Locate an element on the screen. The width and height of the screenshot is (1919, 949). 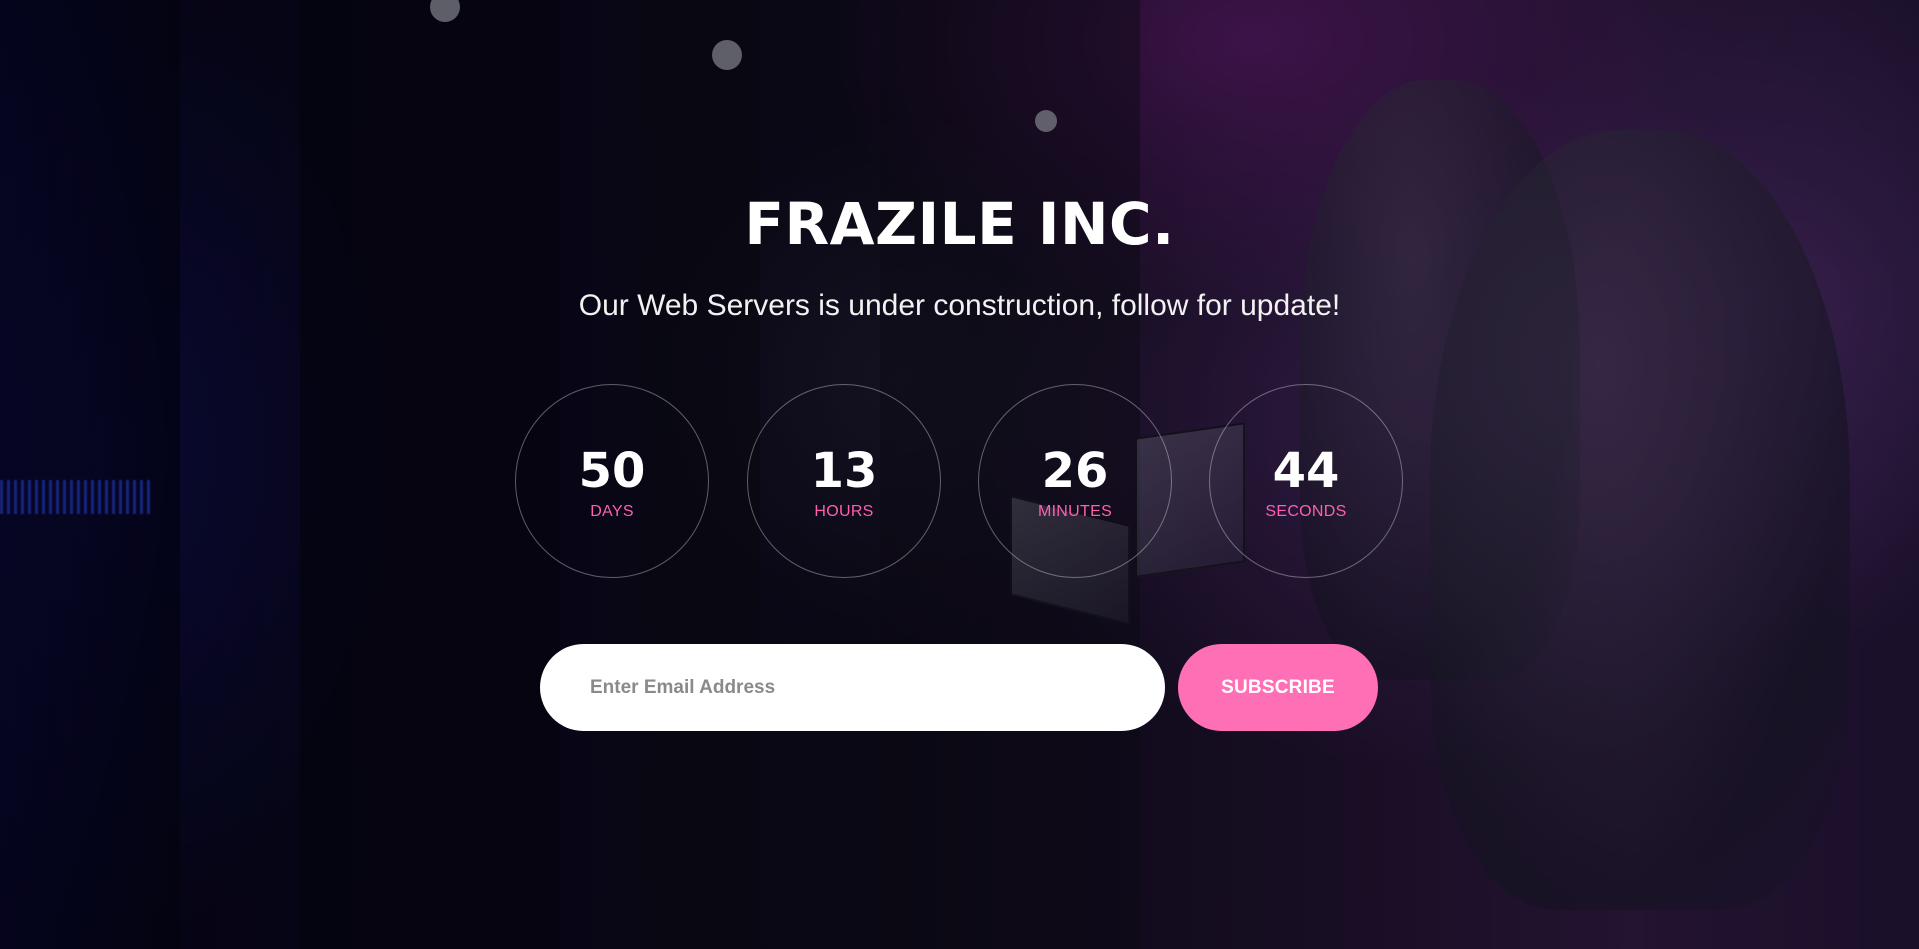
countdown-seconds: 44 SECONDS is located at coordinates (1306, 481).